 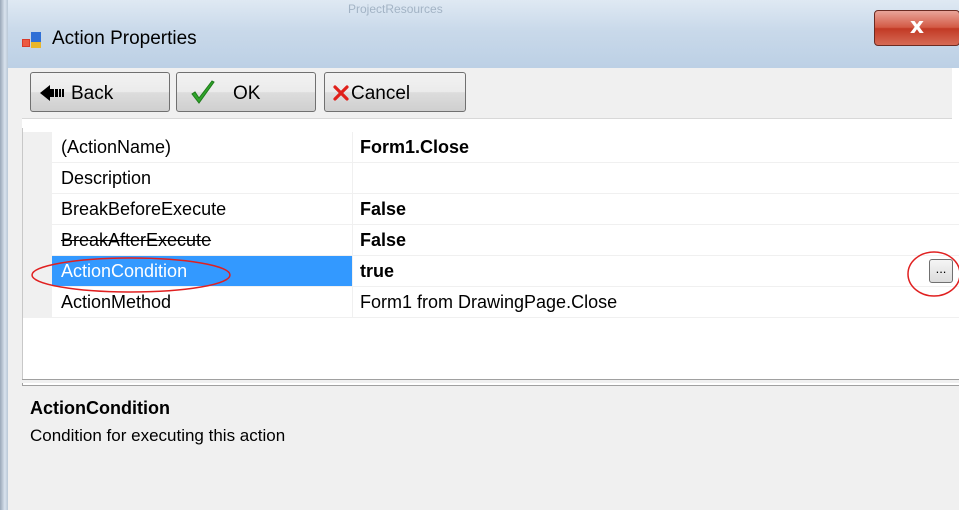 What do you see at coordinates (124, 38) in the screenshot?
I see `window-title: Action Properties` at bounding box center [124, 38].